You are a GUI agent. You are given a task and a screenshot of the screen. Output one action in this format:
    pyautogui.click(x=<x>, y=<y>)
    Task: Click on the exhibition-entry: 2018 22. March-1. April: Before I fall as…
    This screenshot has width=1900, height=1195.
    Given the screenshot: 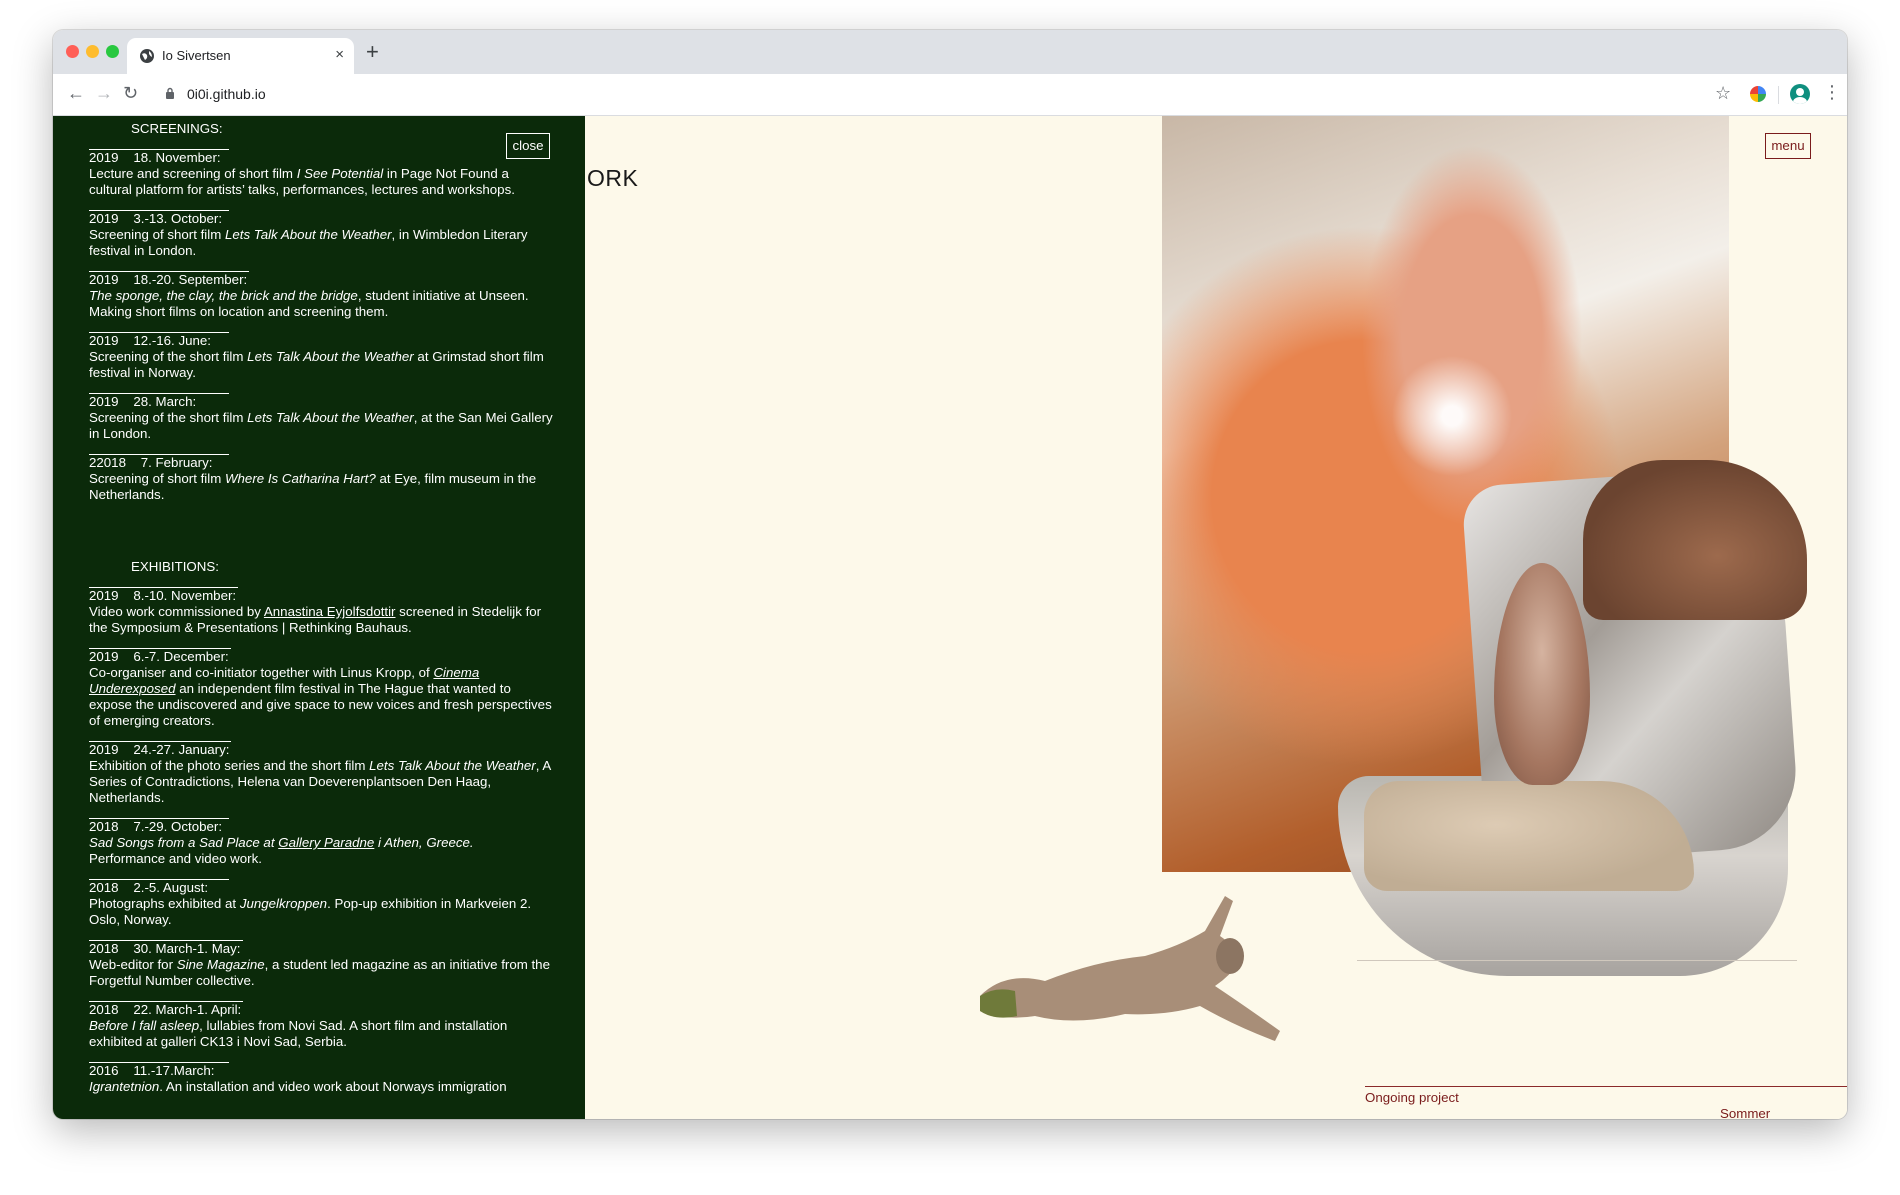 What is the action you would take?
    pyautogui.click(x=321, y=1025)
    